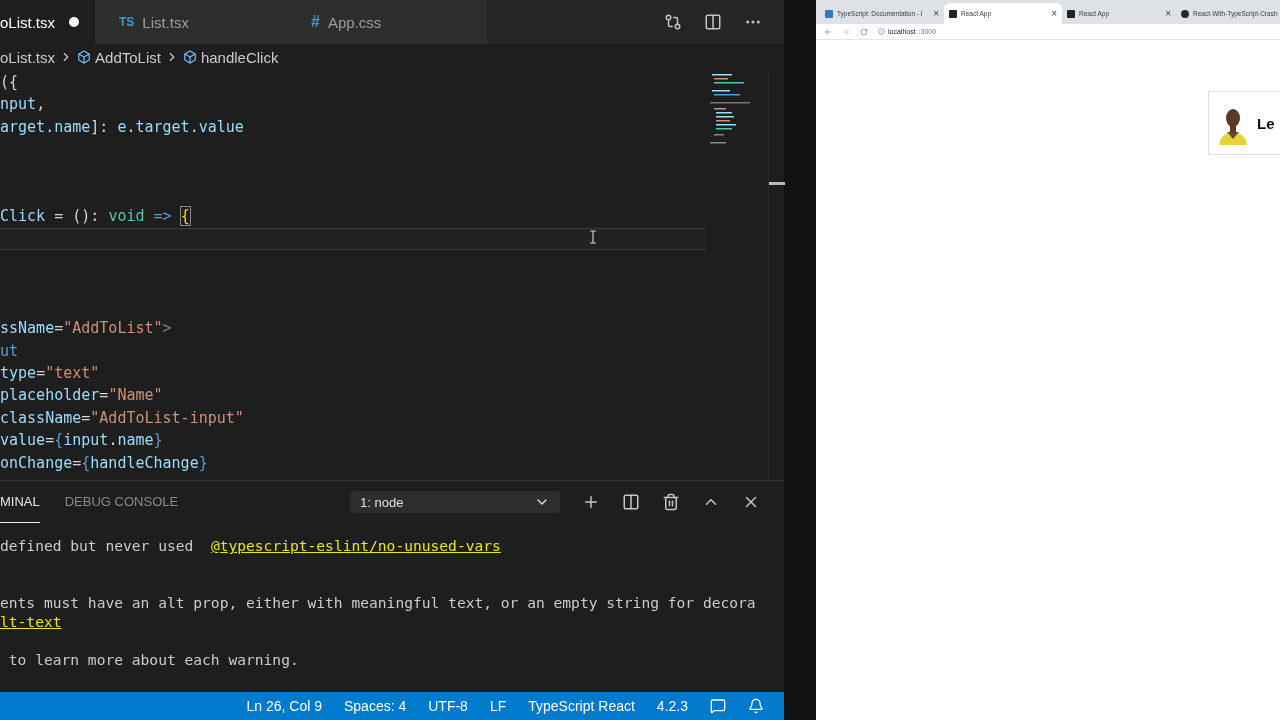 The height and width of the screenshot is (720, 1280). I want to click on code-line: ({, so click(10, 82).